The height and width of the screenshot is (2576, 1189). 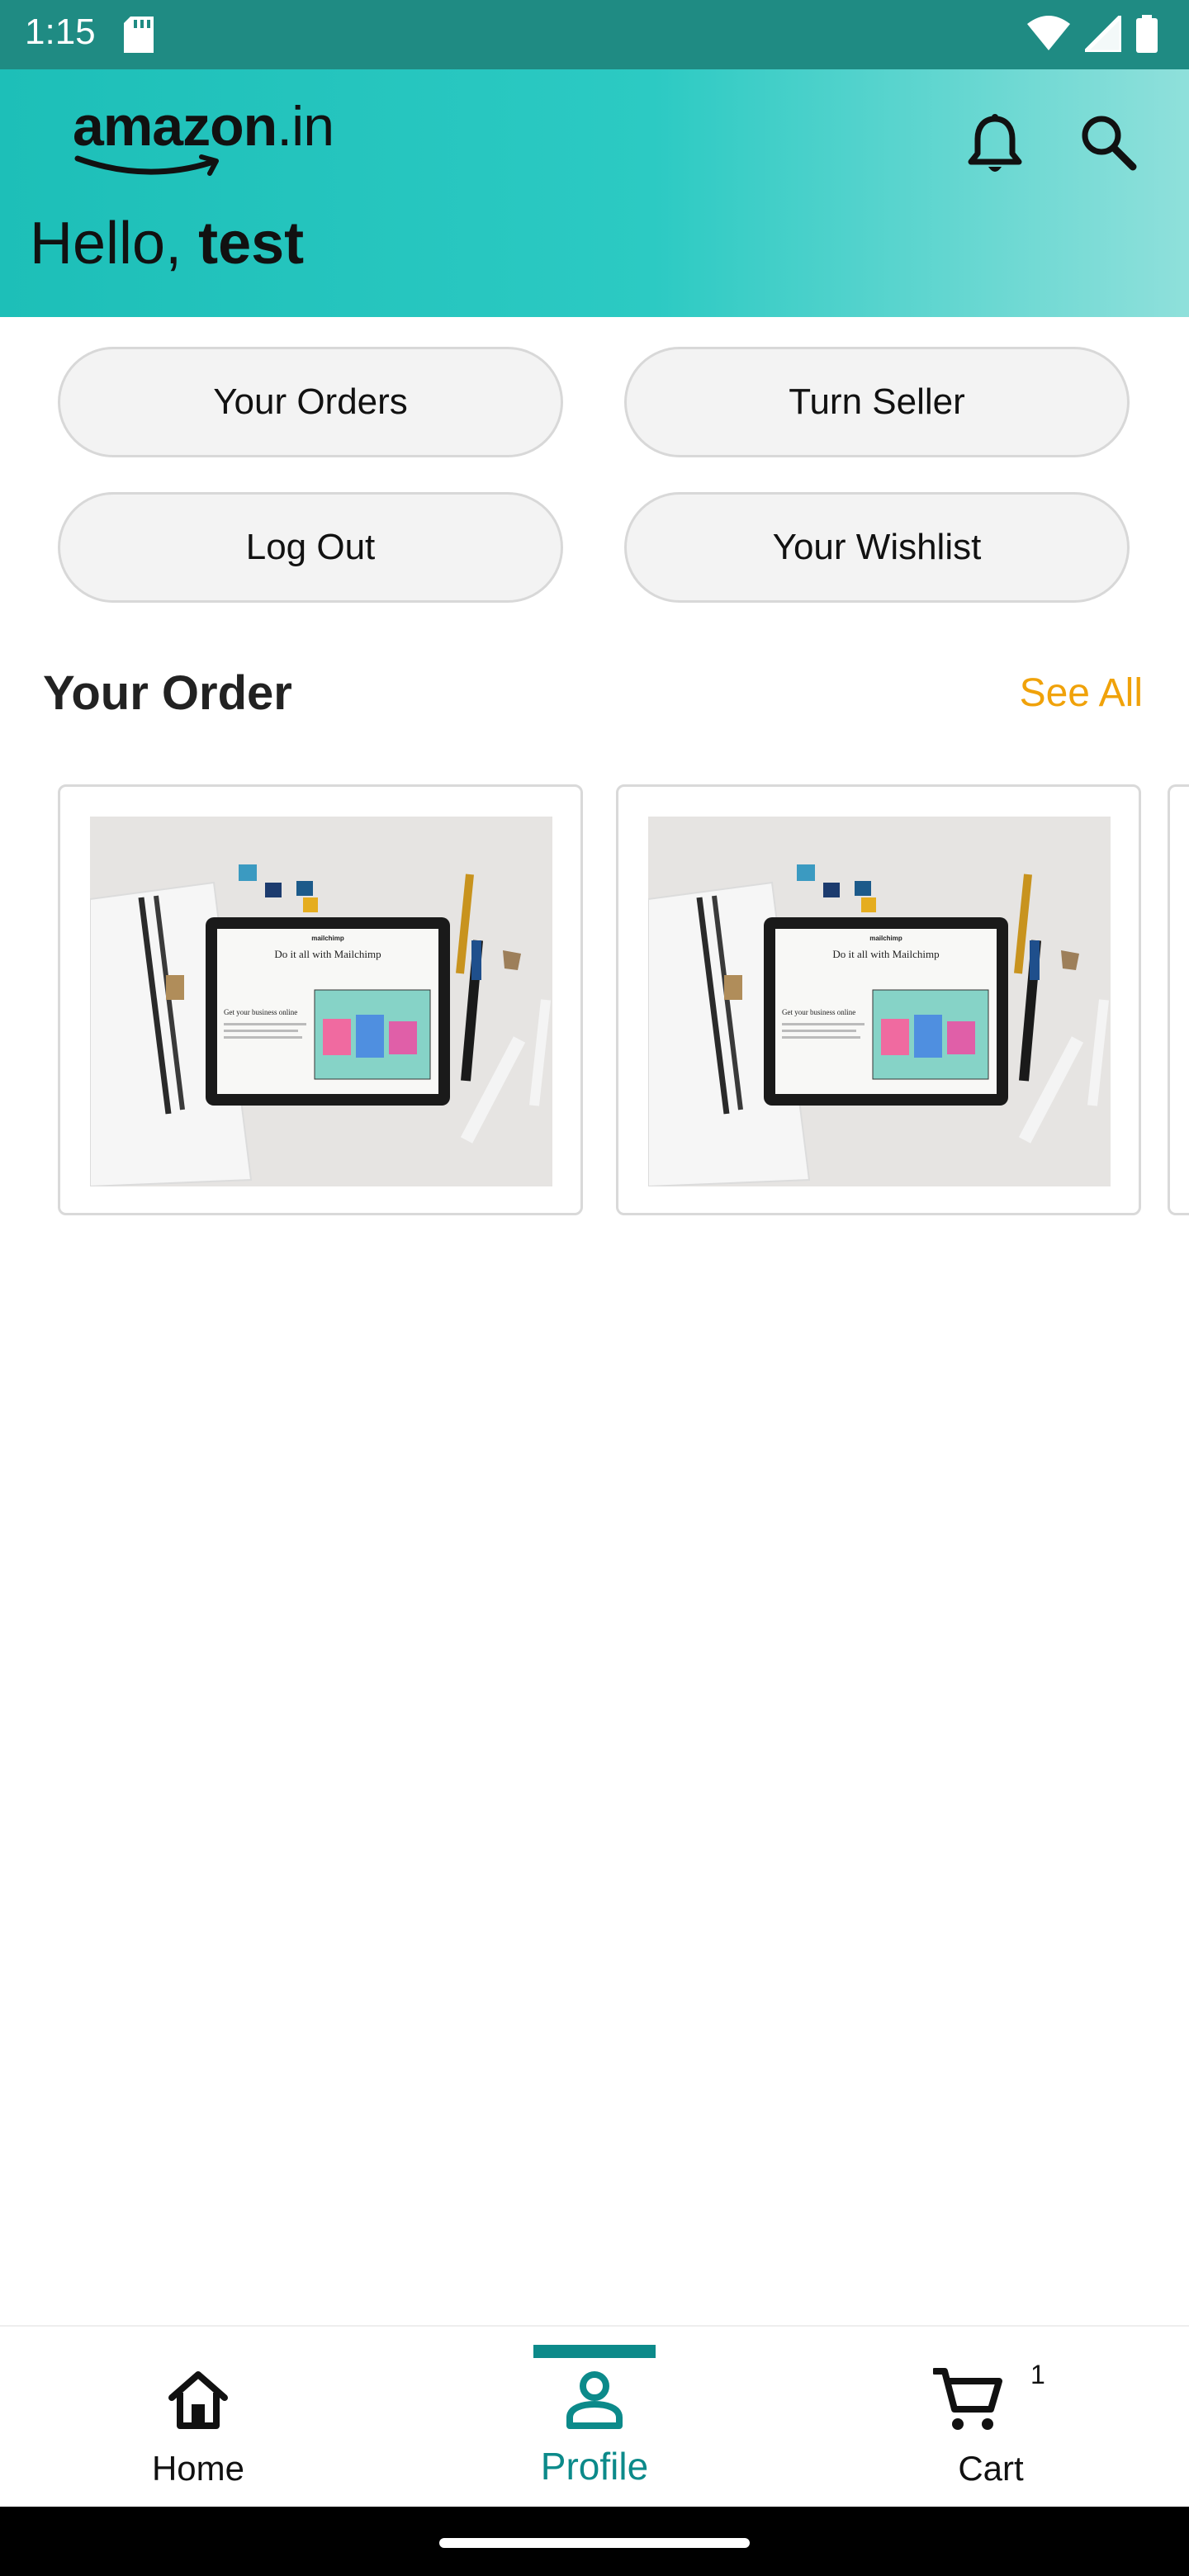 I want to click on logo-main: amazon, so click(x=175, y=126).